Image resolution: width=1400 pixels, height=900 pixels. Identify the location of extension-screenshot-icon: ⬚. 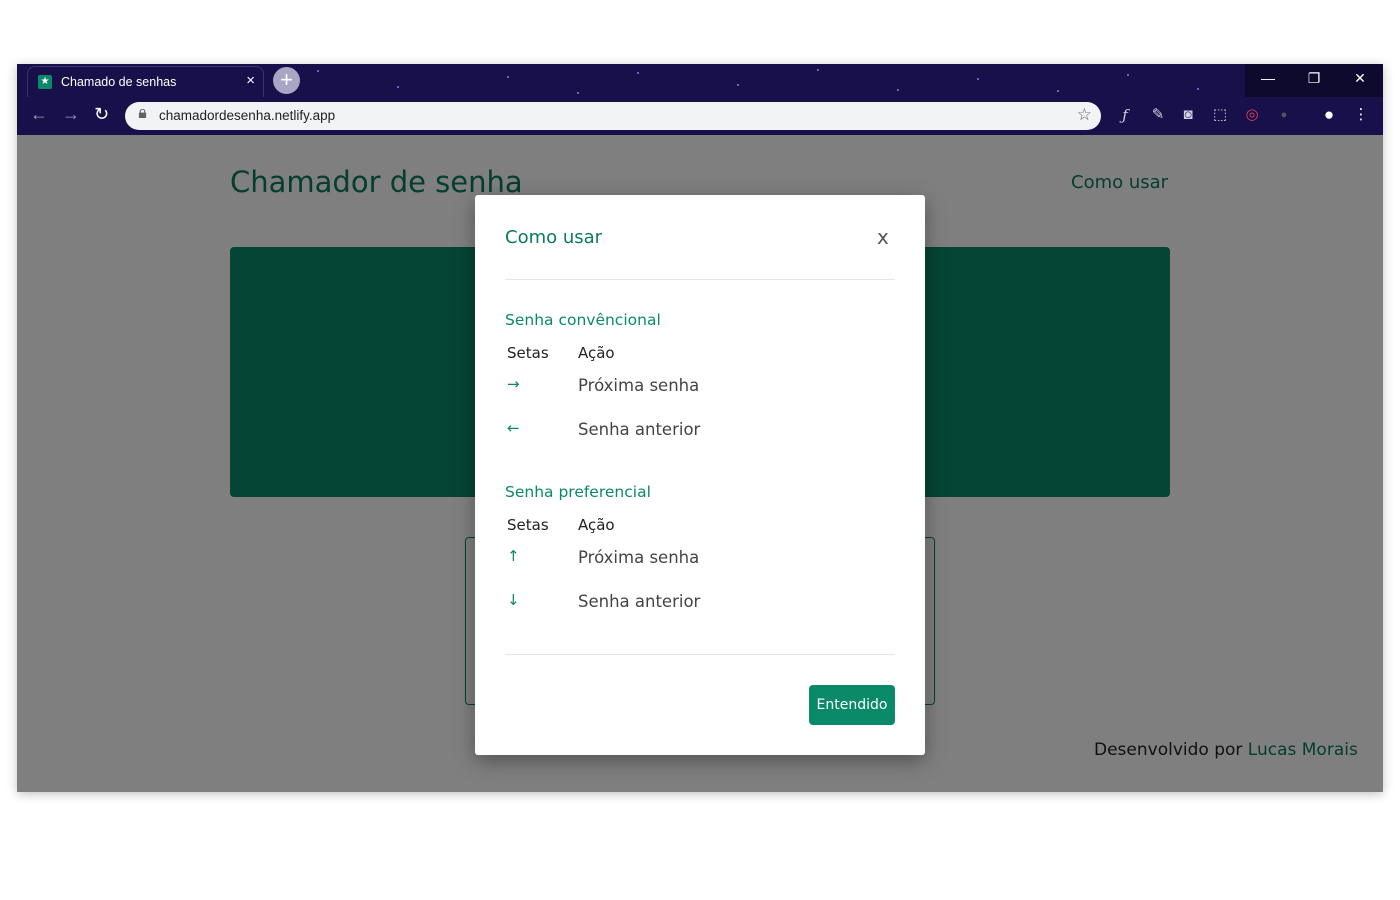
(1220, 115).